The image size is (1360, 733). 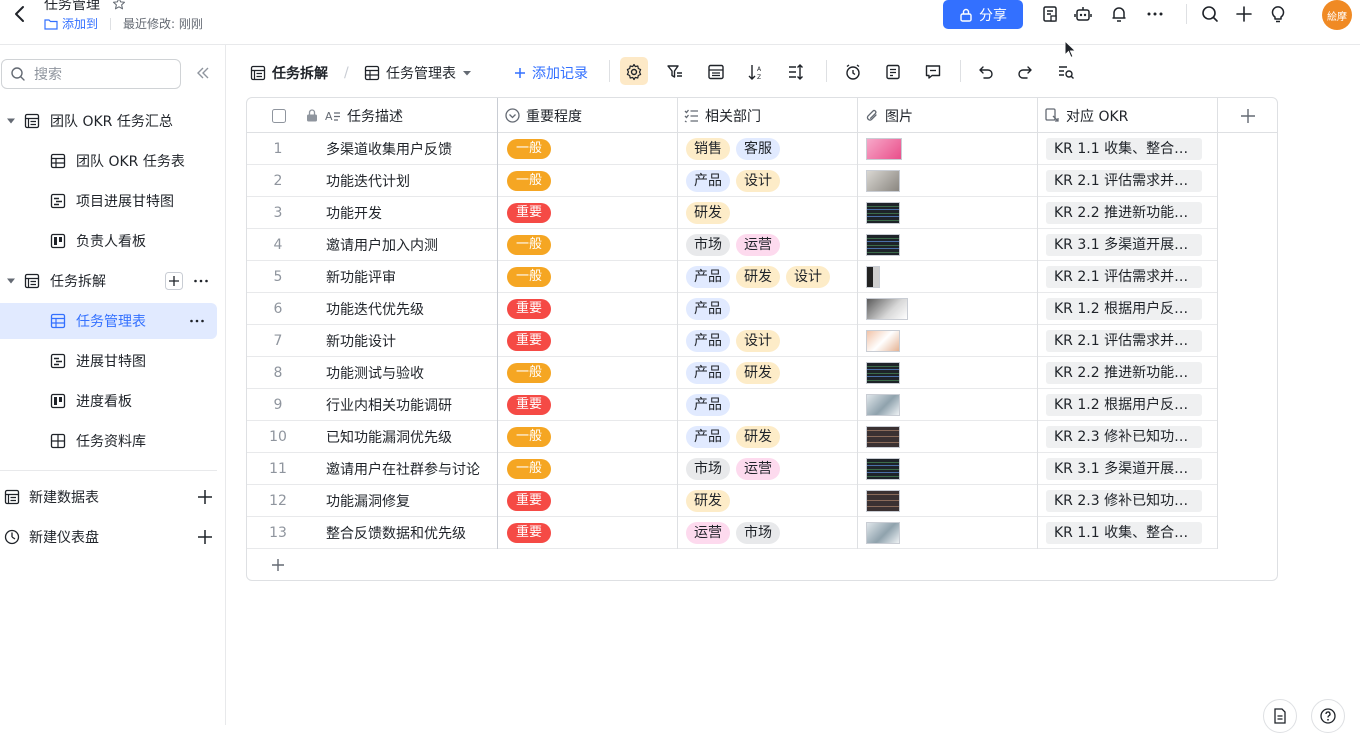 I want to click on table-row: 3 功能开发 重要 研发 KR 2.2 推进新功能研发, so click(x=732, y=213).